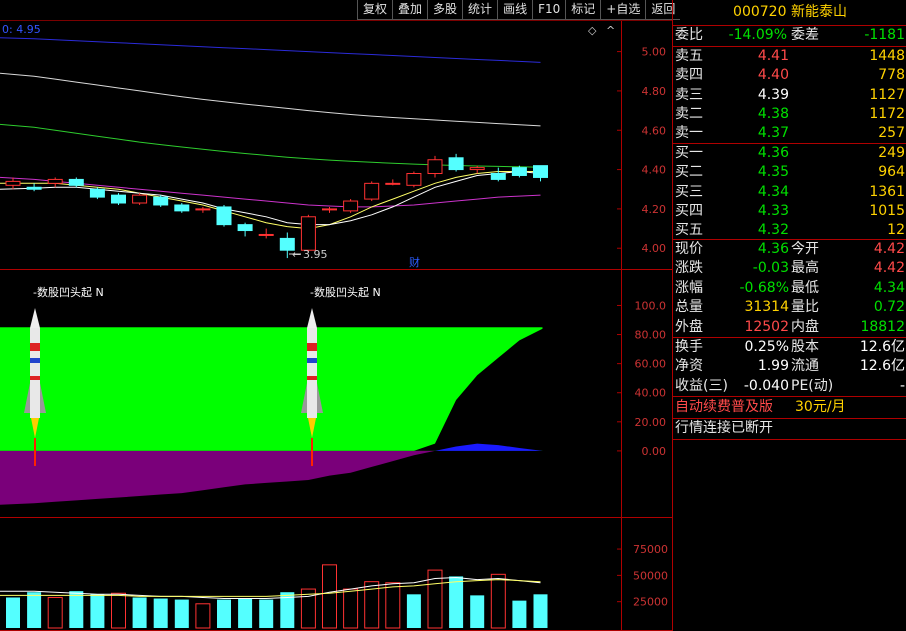  What do you see at coordinates (789, 347) in the screenshot?
I see `stat-row: 换手 0.25% 股本 12.6亿` at bounding box center [789, 347].